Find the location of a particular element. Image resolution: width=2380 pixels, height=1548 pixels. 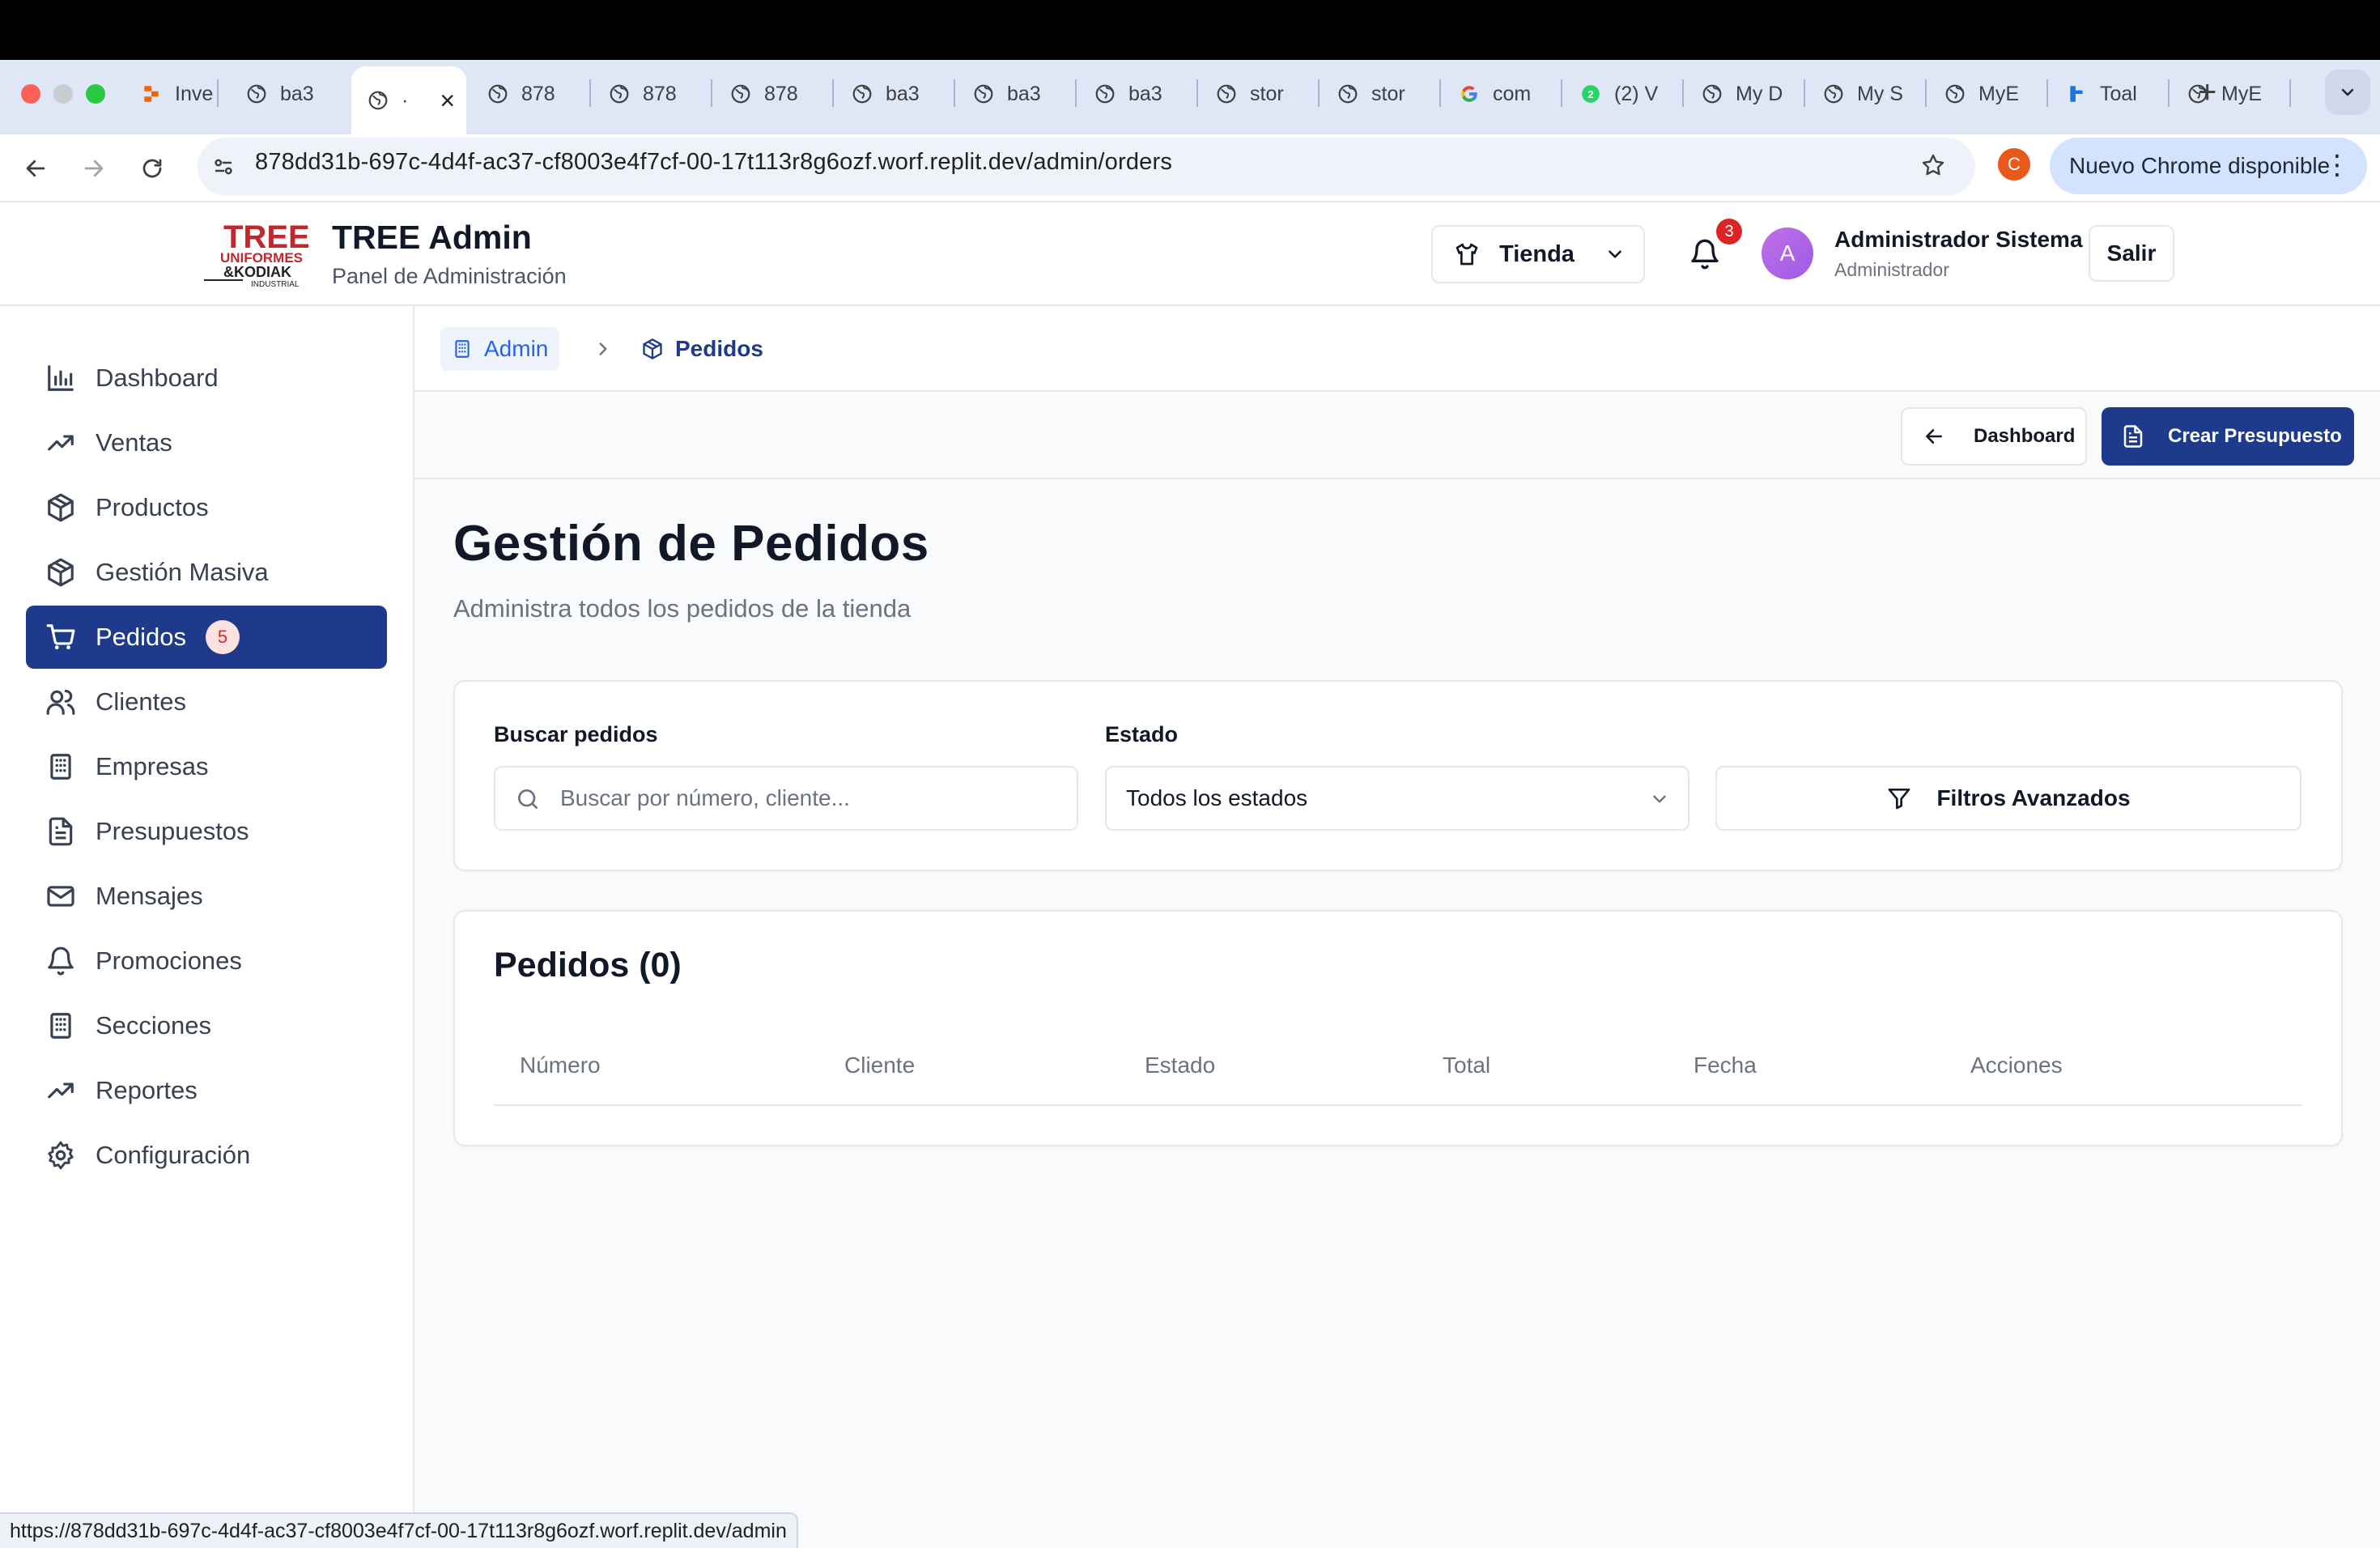

back-to-dashboard-button: Dashboard is located at coordinates (1994, 436).